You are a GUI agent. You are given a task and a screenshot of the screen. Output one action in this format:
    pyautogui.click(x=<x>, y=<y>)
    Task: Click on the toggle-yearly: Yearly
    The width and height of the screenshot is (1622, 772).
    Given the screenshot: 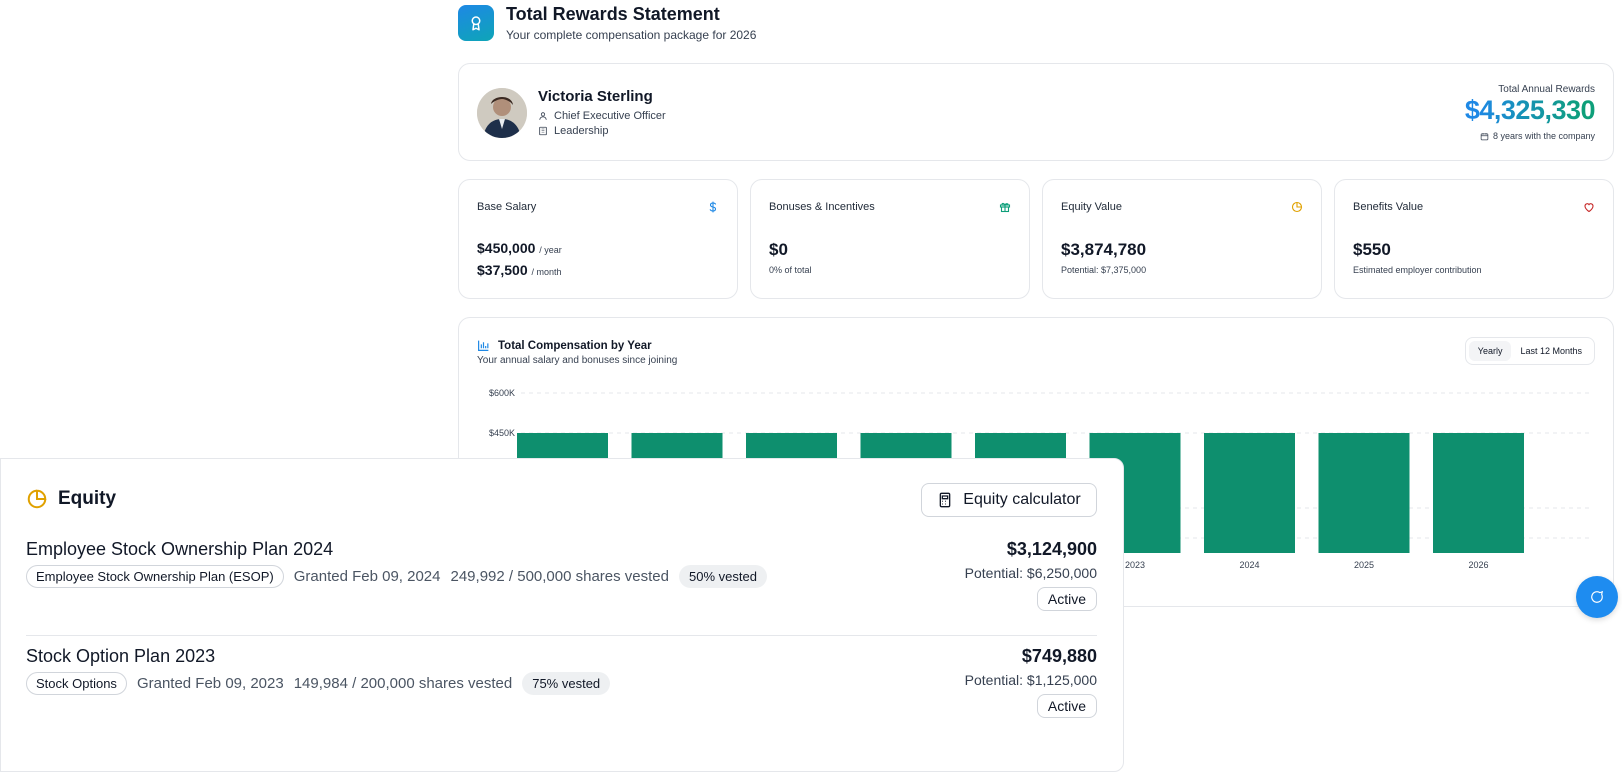 What is the action you would take?
    pyautogui.click(x=1490, y=351)
    